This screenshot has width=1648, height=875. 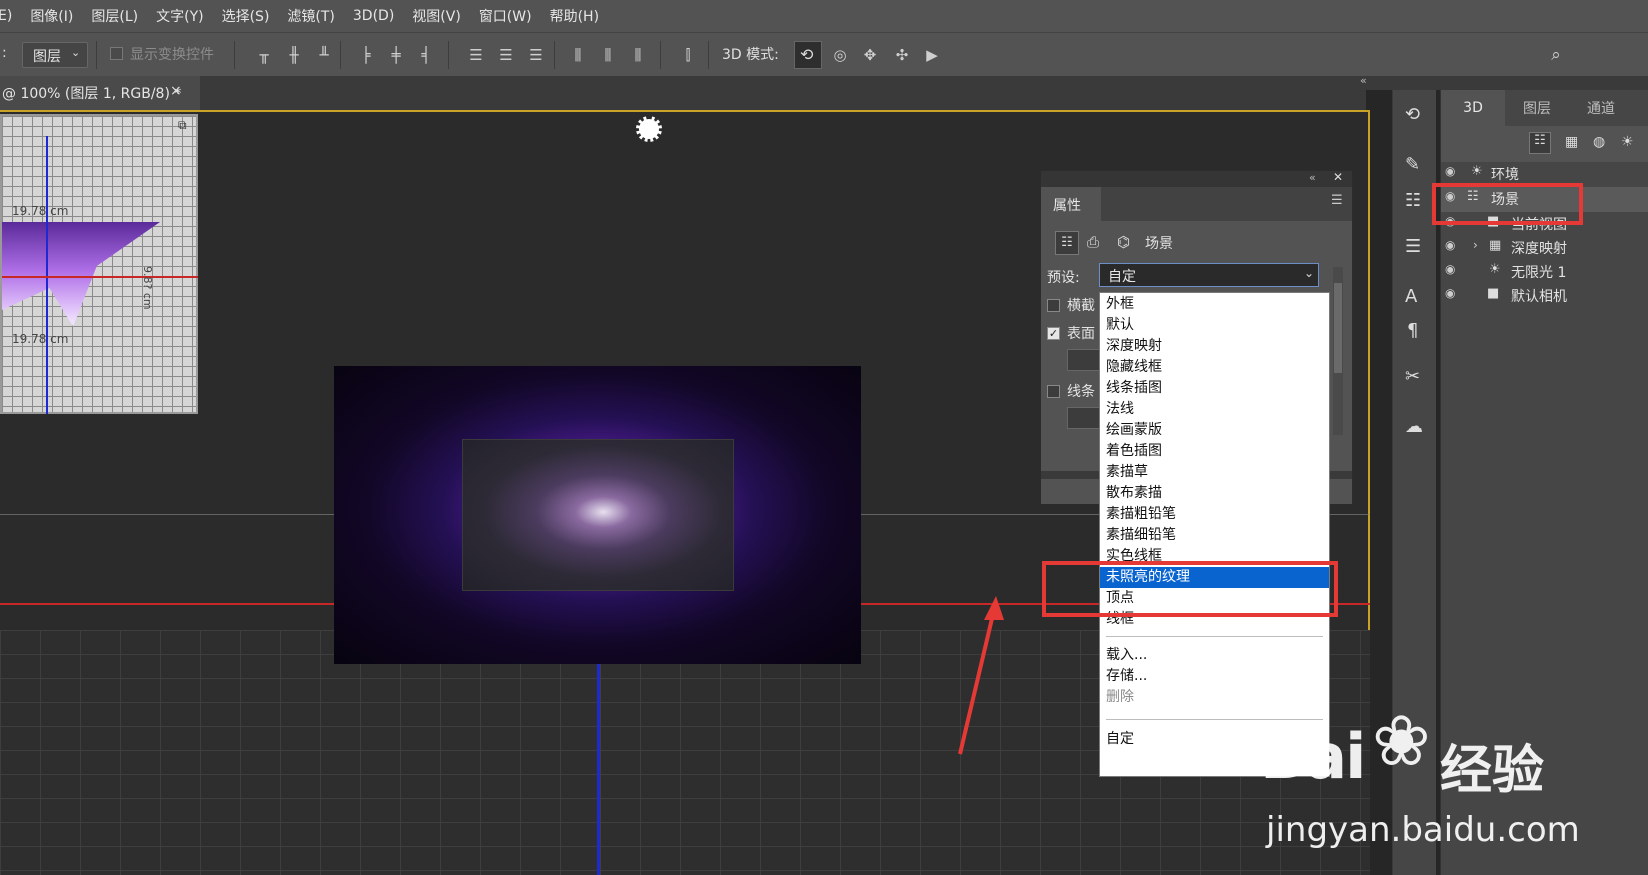 I want to click on menu-item-help: 帮助(H), so click(x=574, y=16).